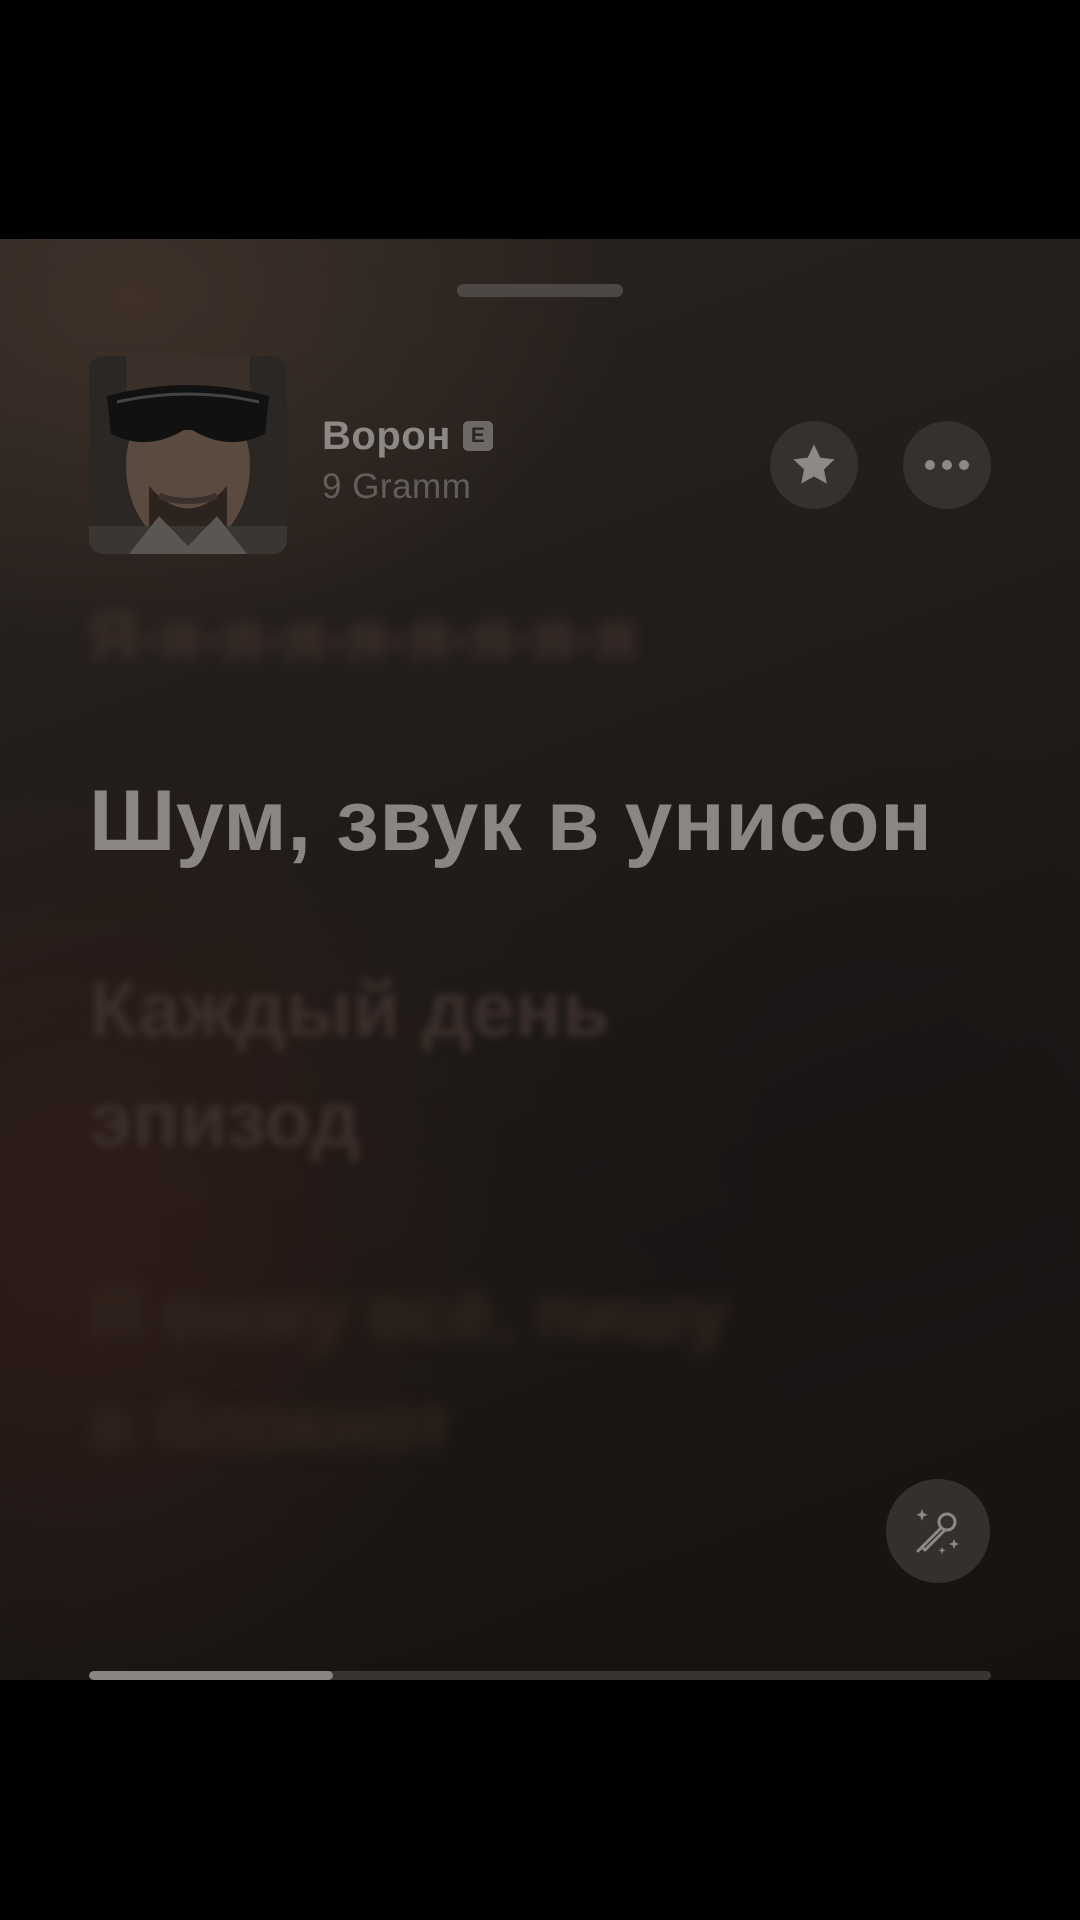 The width and height of the screenshot is (1080, 1920). What do you see at coordinates (396, 487) in the screenshot?
I see `artist-name: 9 Gramm` at bounding box center [396, 487].